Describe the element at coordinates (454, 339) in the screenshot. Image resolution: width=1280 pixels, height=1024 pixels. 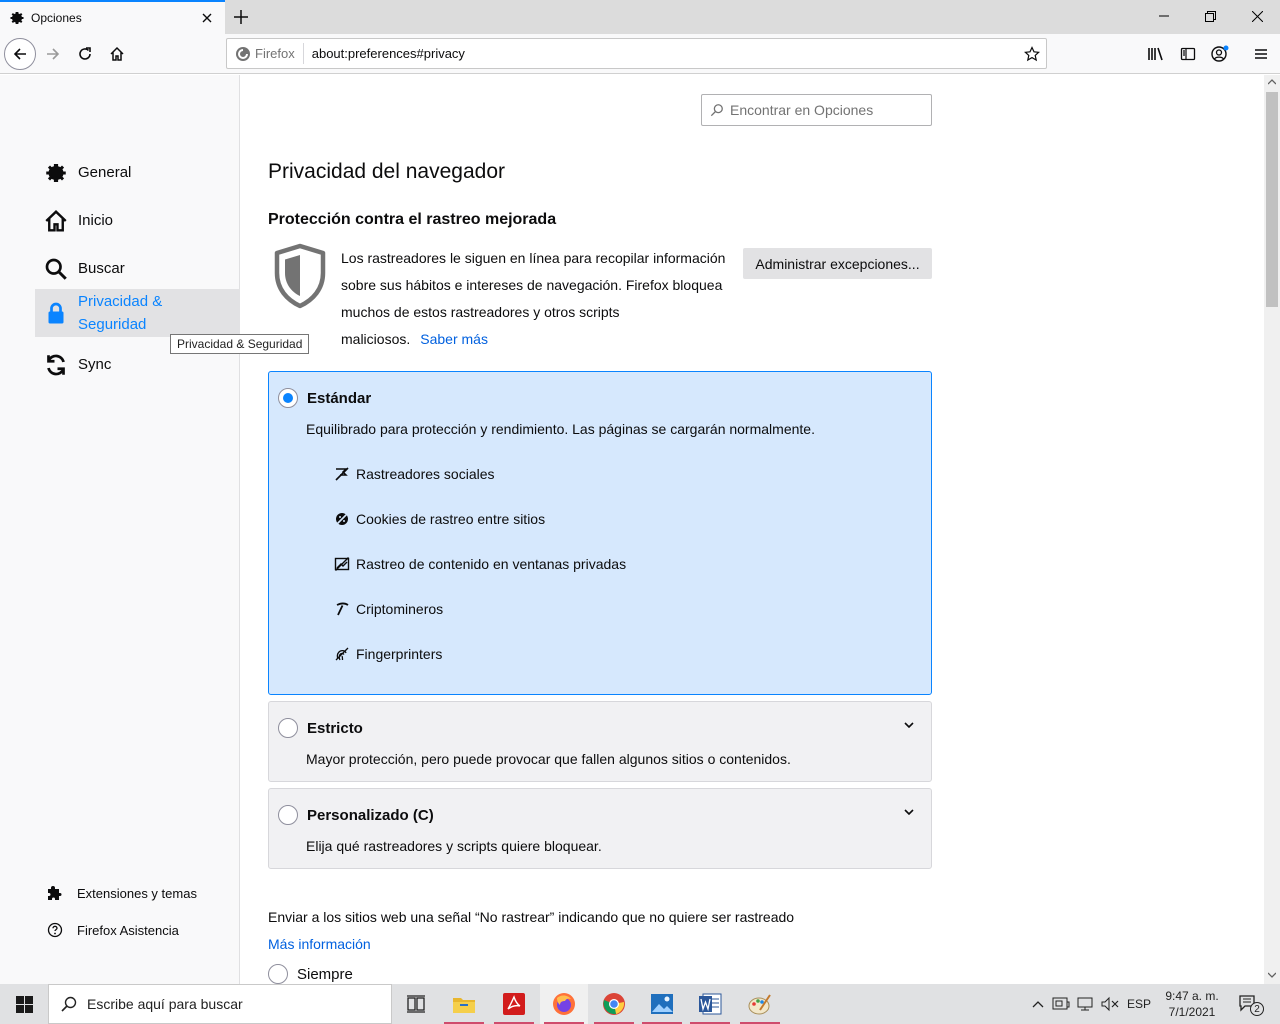
I see `learn-more-link: Saber más` at that location.